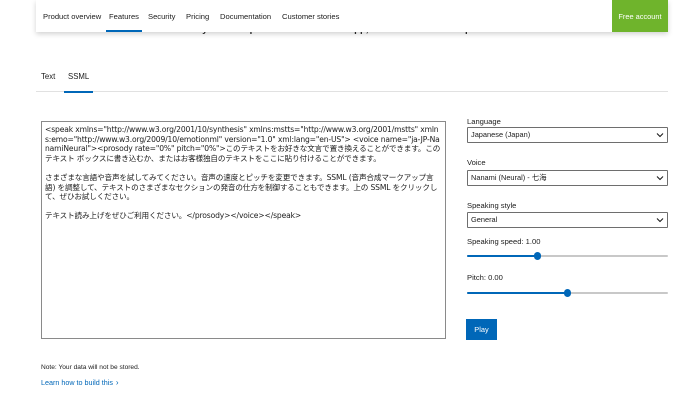  Describe the element at coordinates (567, 178) in the screenshot. I see `voice-select: Nanami (Neural) - 七海` at that location.